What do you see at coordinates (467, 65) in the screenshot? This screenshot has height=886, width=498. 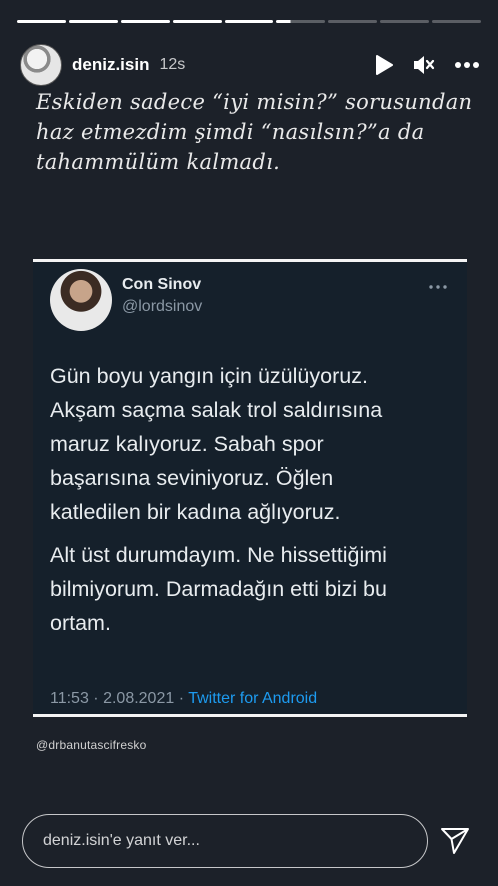 I see `more-icon` at bounding box center [467, 65].